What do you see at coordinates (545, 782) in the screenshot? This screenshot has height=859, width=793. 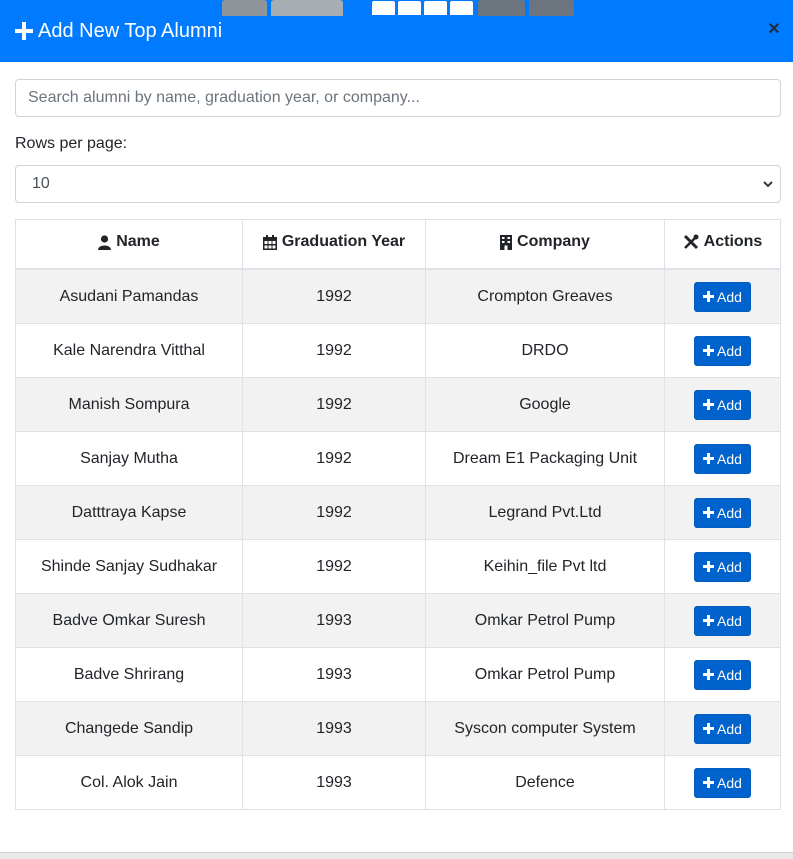 I see `cell-company: Defence` at bounding box center [545, 782].